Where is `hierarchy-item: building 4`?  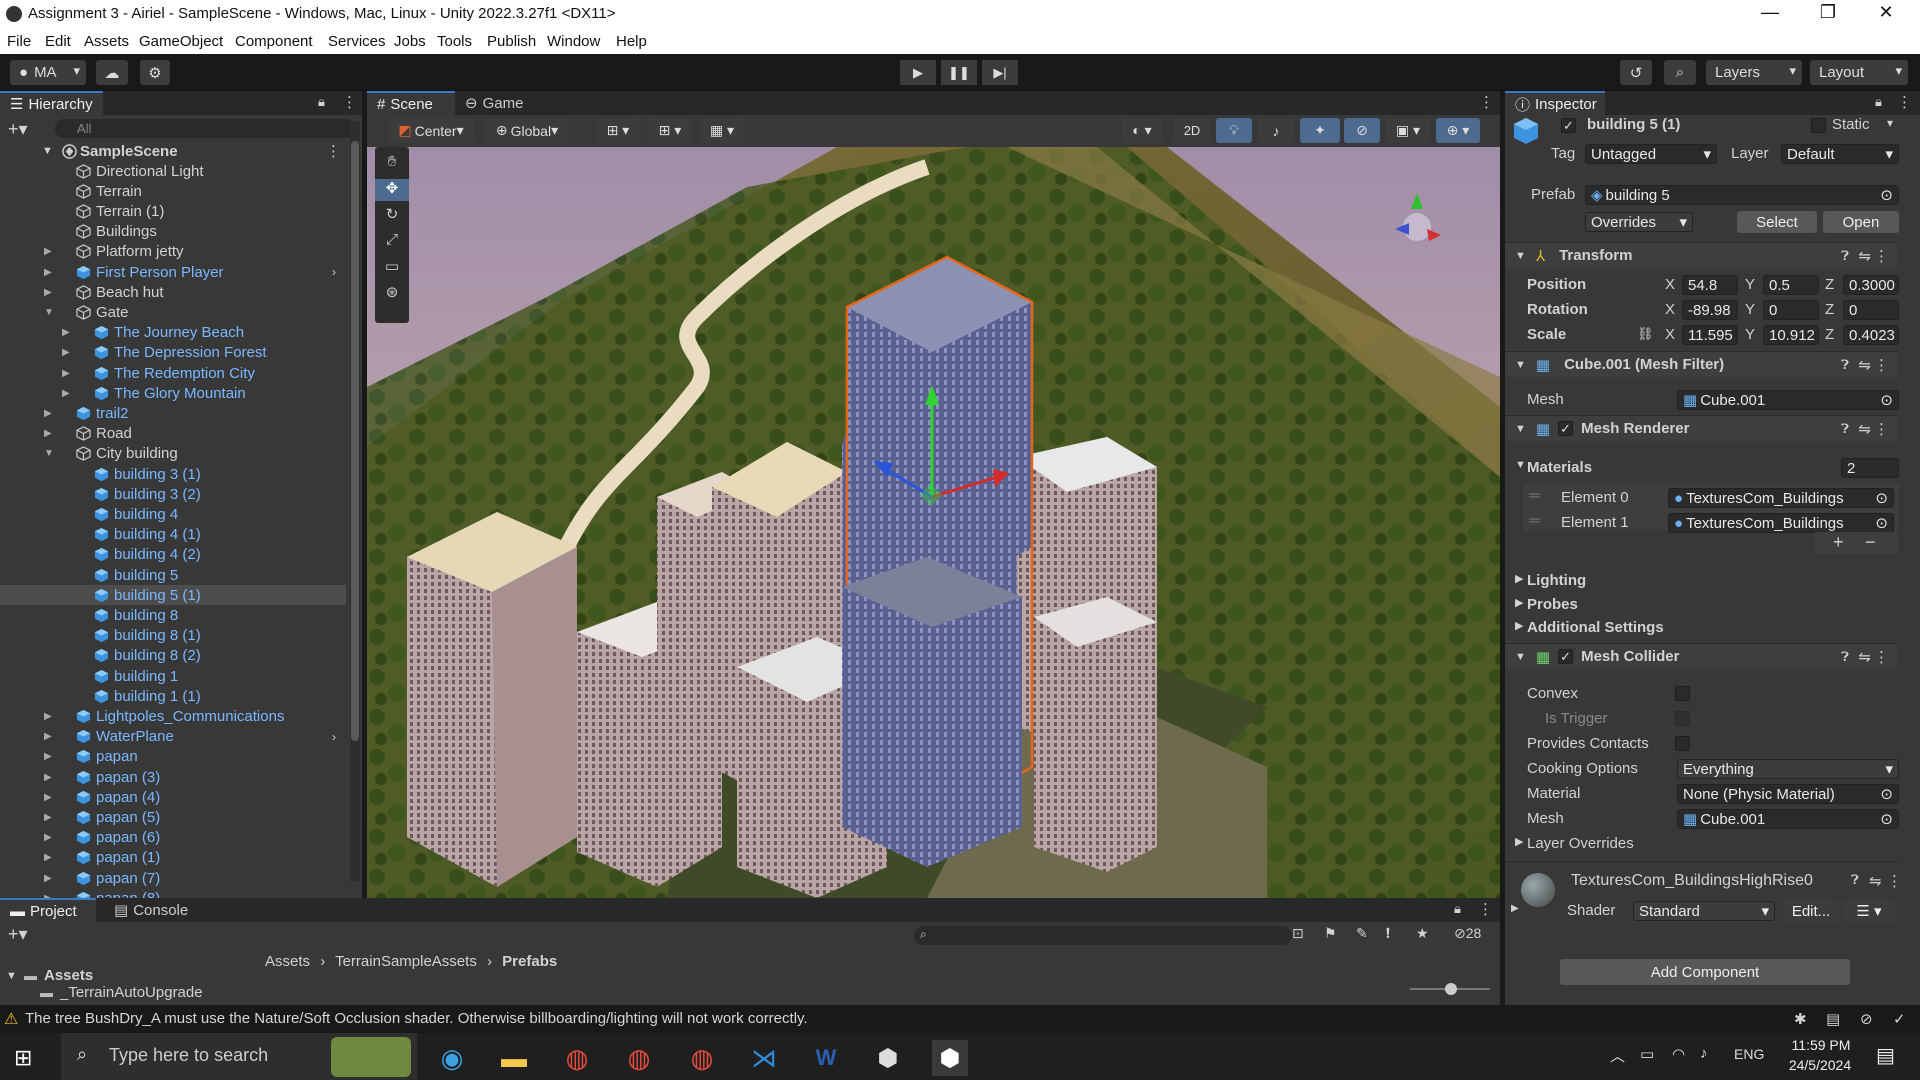 hierarchy-item: building 4 is located at coordinates (173, 514).